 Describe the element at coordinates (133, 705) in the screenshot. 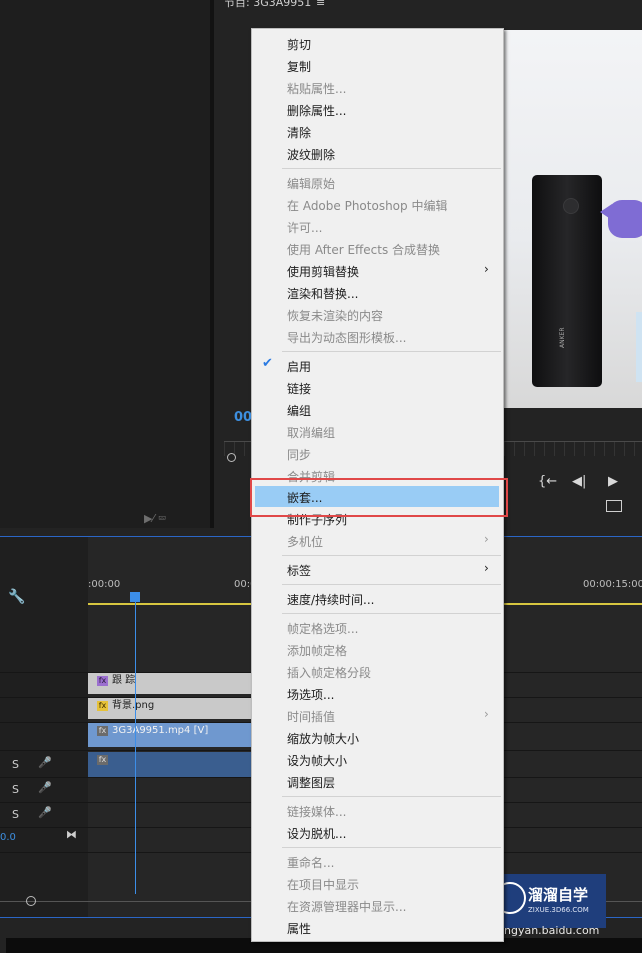

I see `clip-name: 背景.png` at that location.